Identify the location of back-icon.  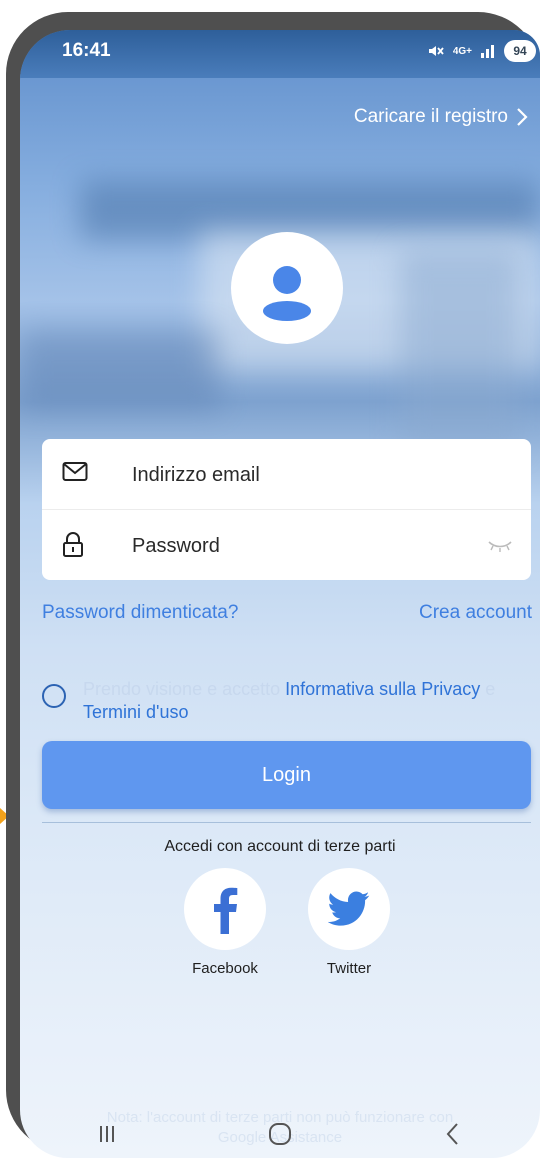
(452, 1134).